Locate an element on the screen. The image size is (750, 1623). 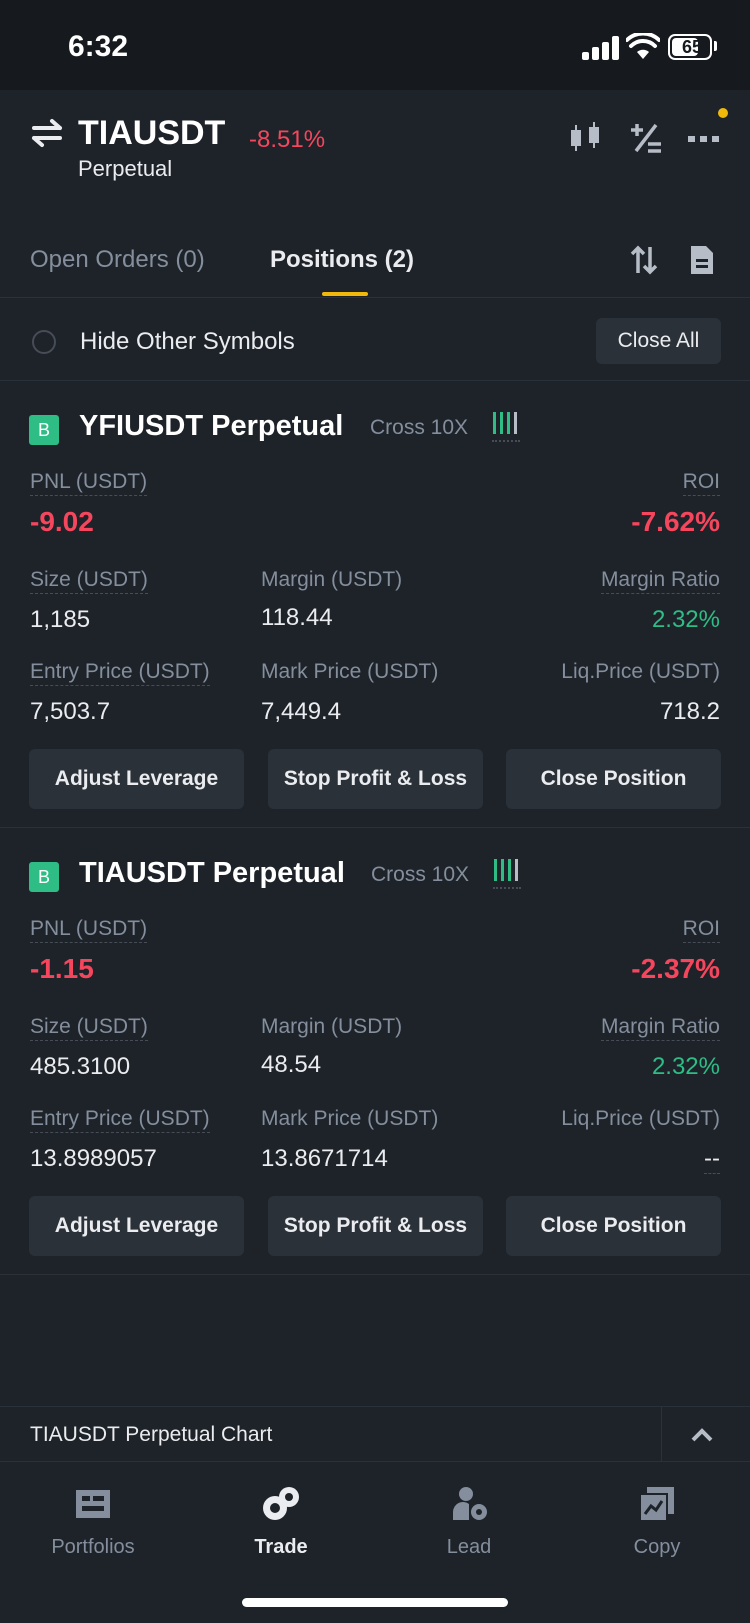
battery-icon: 65 is located at coordinates (690, 47).